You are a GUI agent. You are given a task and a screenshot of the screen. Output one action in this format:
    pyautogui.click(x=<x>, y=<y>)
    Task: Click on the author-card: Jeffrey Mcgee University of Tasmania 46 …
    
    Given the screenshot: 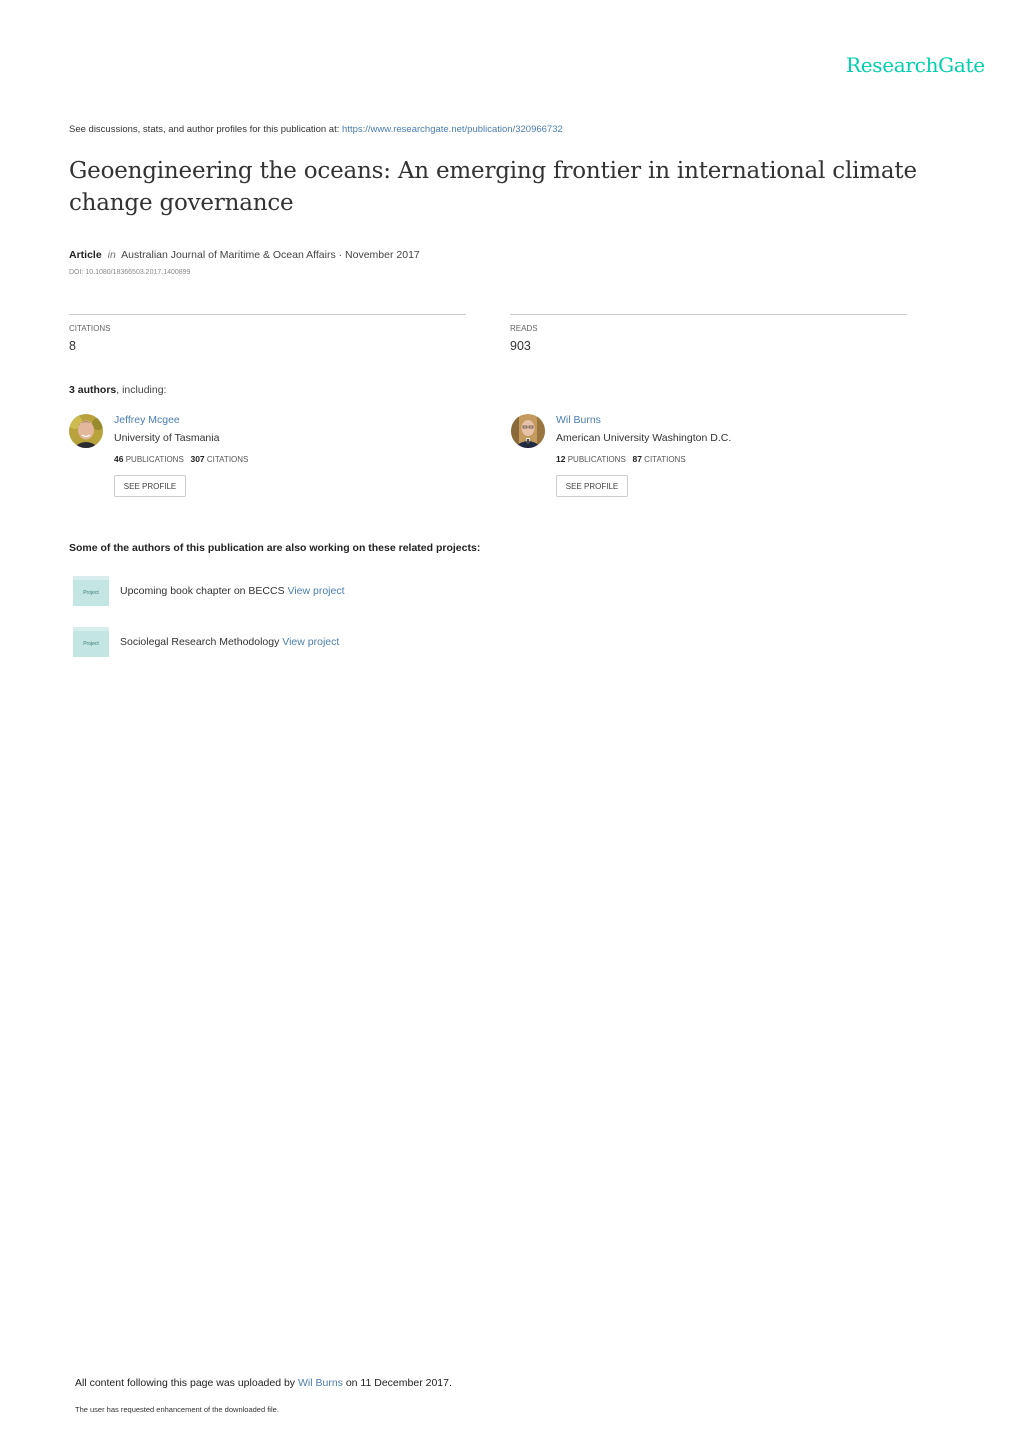 What is the action you would take?
    pyautogui.click(x=269, y=459)
    